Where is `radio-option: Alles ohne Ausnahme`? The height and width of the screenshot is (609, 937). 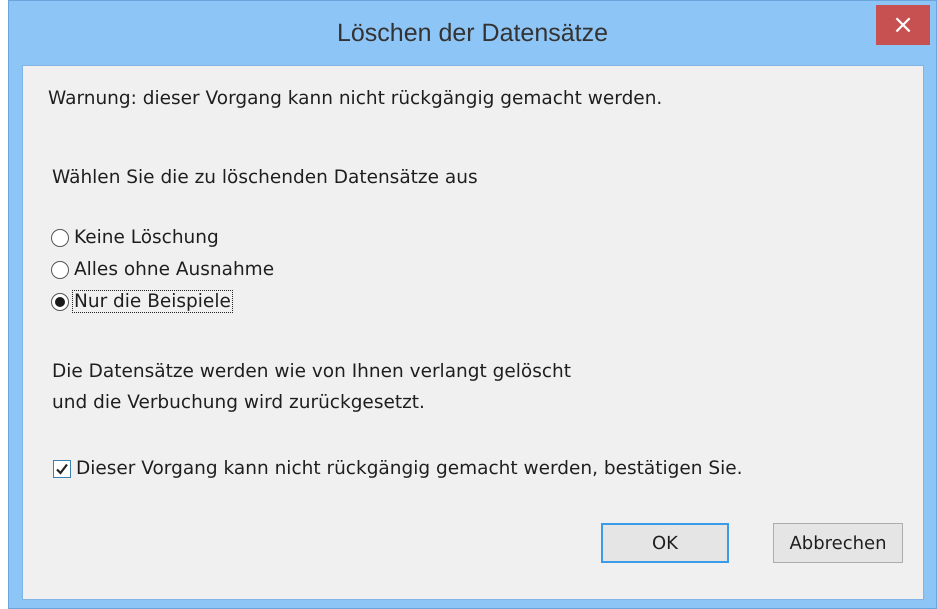
radio-option: Alles ohne Ausnahme is located at coordinates (477, 269).